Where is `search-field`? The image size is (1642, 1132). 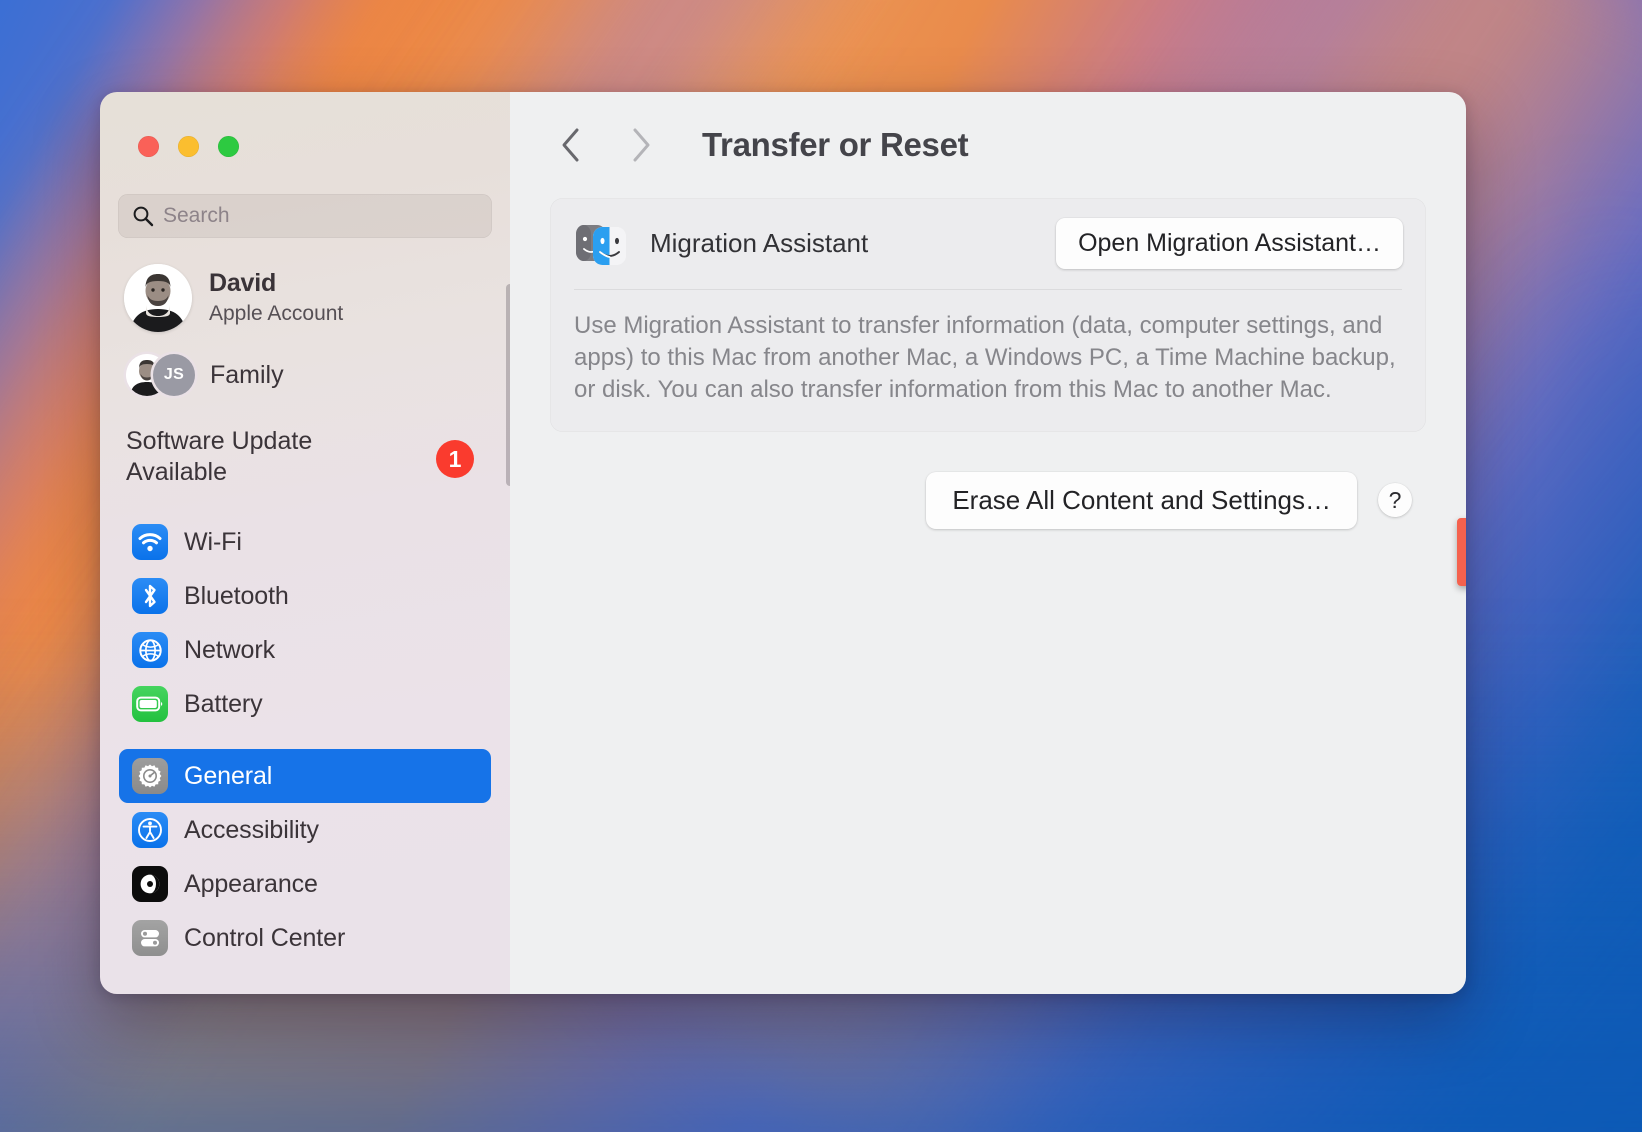 search-field is located at coordinates (305, 216).